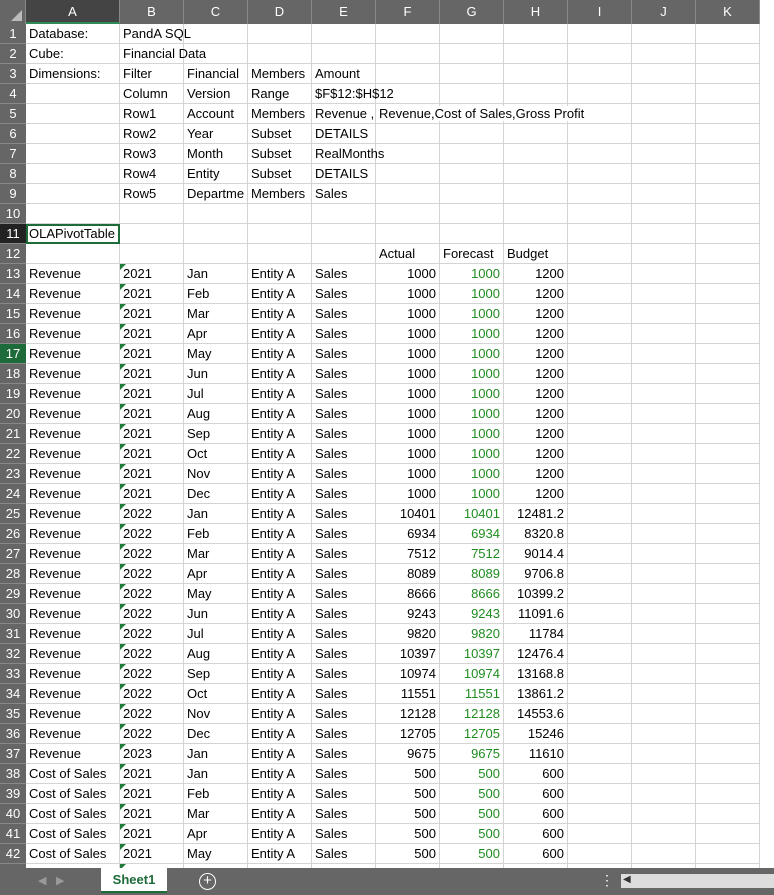  Describe the element at coordinates (280, 314) in the screenshot. I see `cell-D15: Entity A` at that location.